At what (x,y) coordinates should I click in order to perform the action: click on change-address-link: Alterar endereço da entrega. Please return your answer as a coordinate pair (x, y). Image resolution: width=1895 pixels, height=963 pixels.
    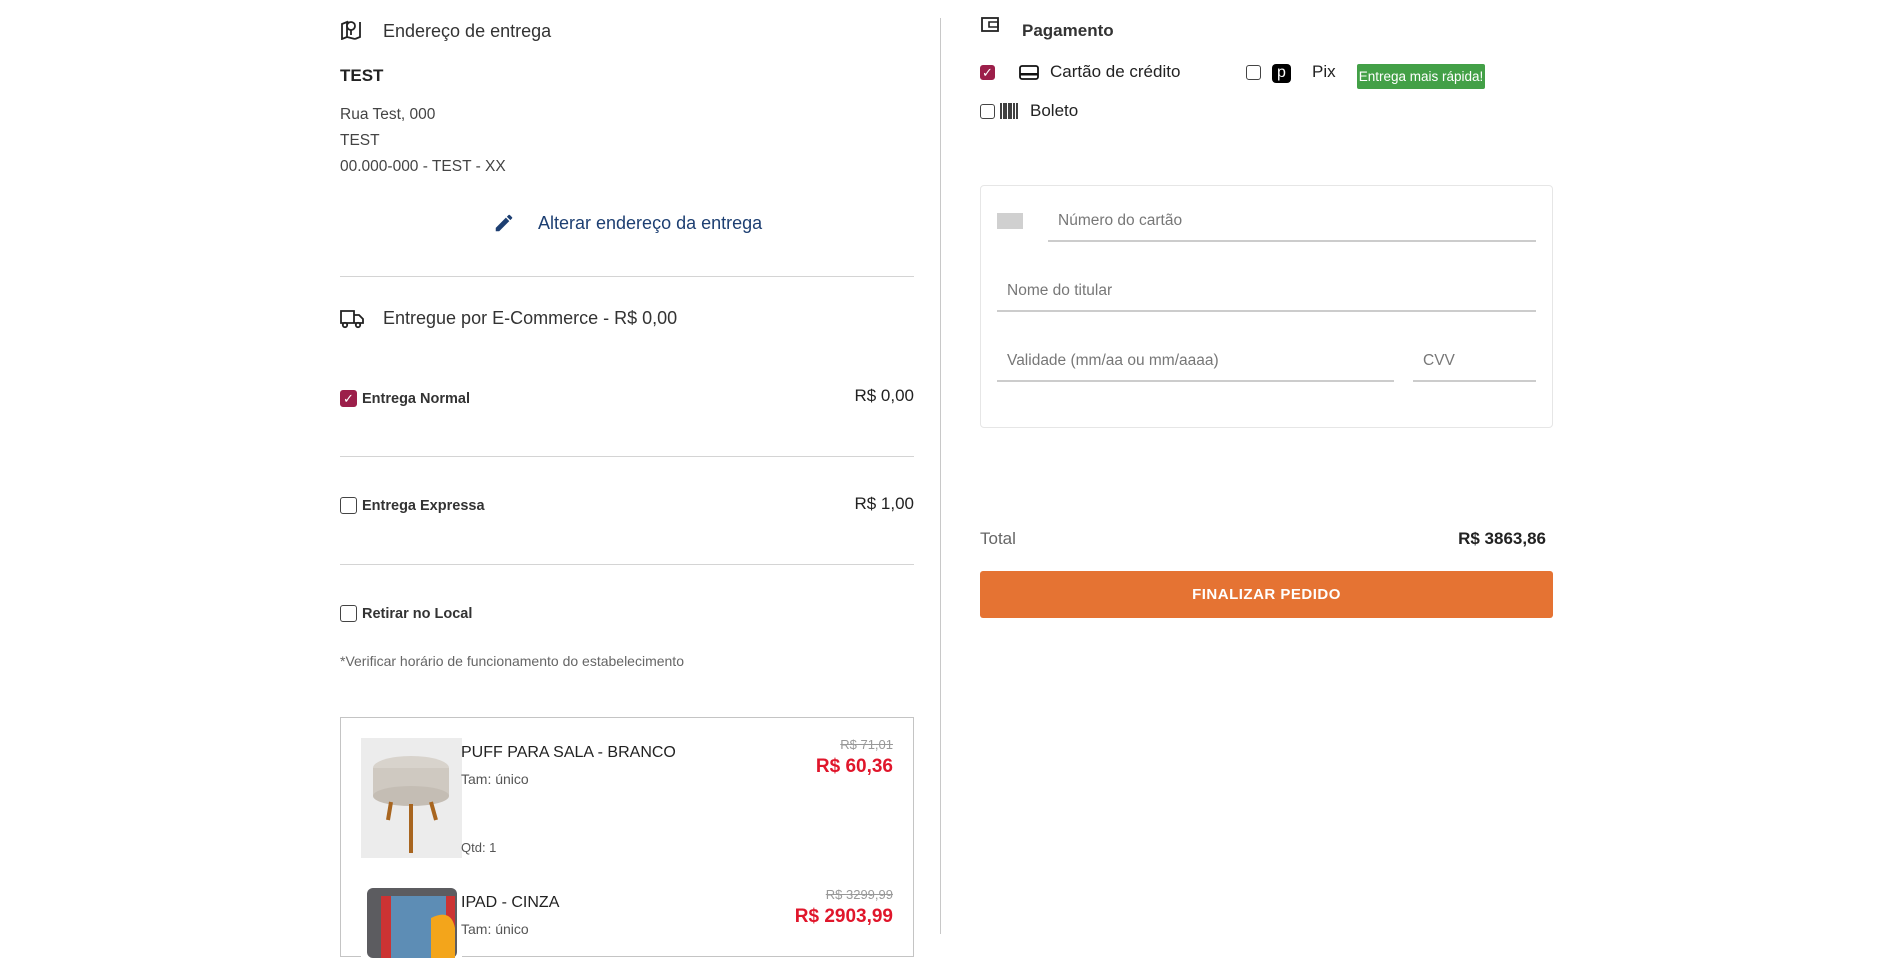
    Looking at the image, I should click on (627, 223).